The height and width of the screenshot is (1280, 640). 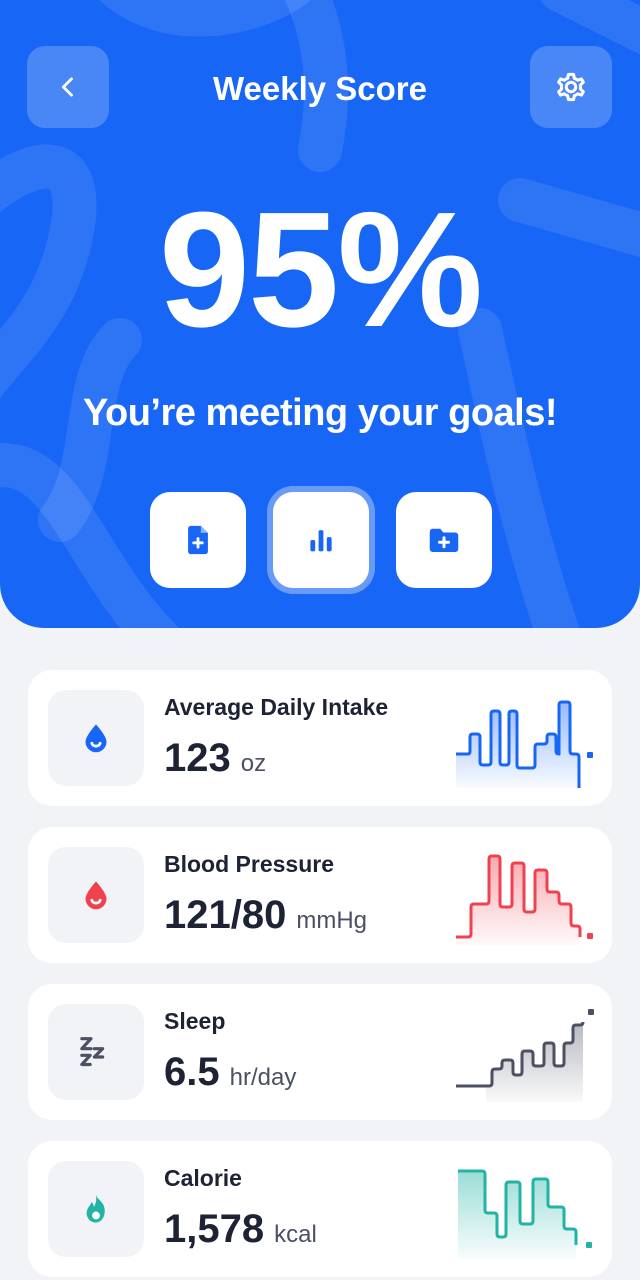 I want to click on metric-unit: hr/day, so click(x=263, y=1077).